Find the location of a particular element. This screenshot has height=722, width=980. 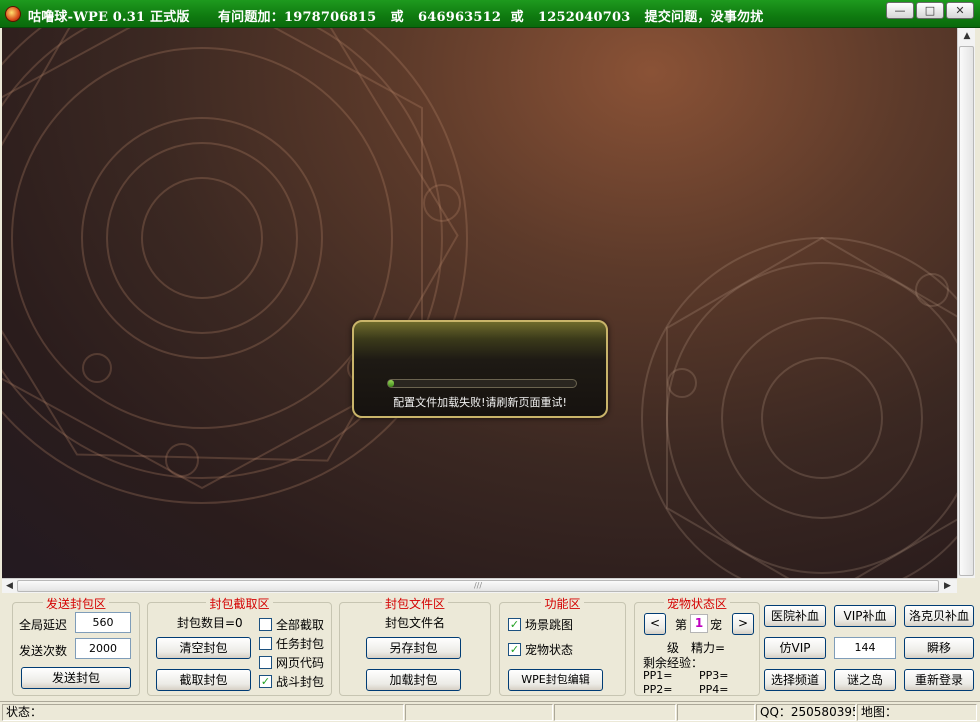

checkbox-task-packets: 任务封包 is located at coordinates (291, 643).